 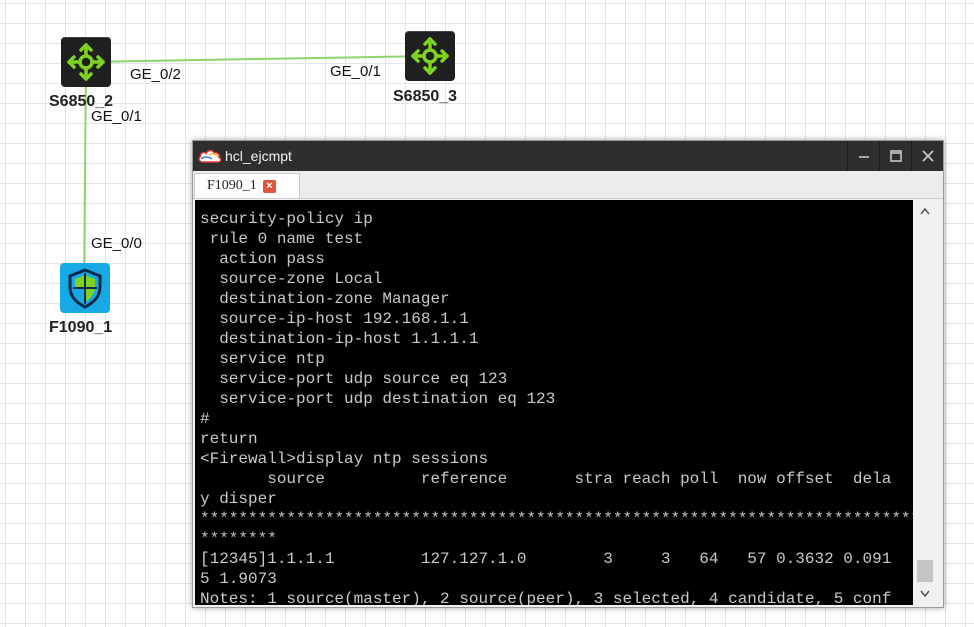 What do you see at coordinates (269, 186) in the screenshot?
I see `tab-close-icon: ×` at bounding box center [269, 186].